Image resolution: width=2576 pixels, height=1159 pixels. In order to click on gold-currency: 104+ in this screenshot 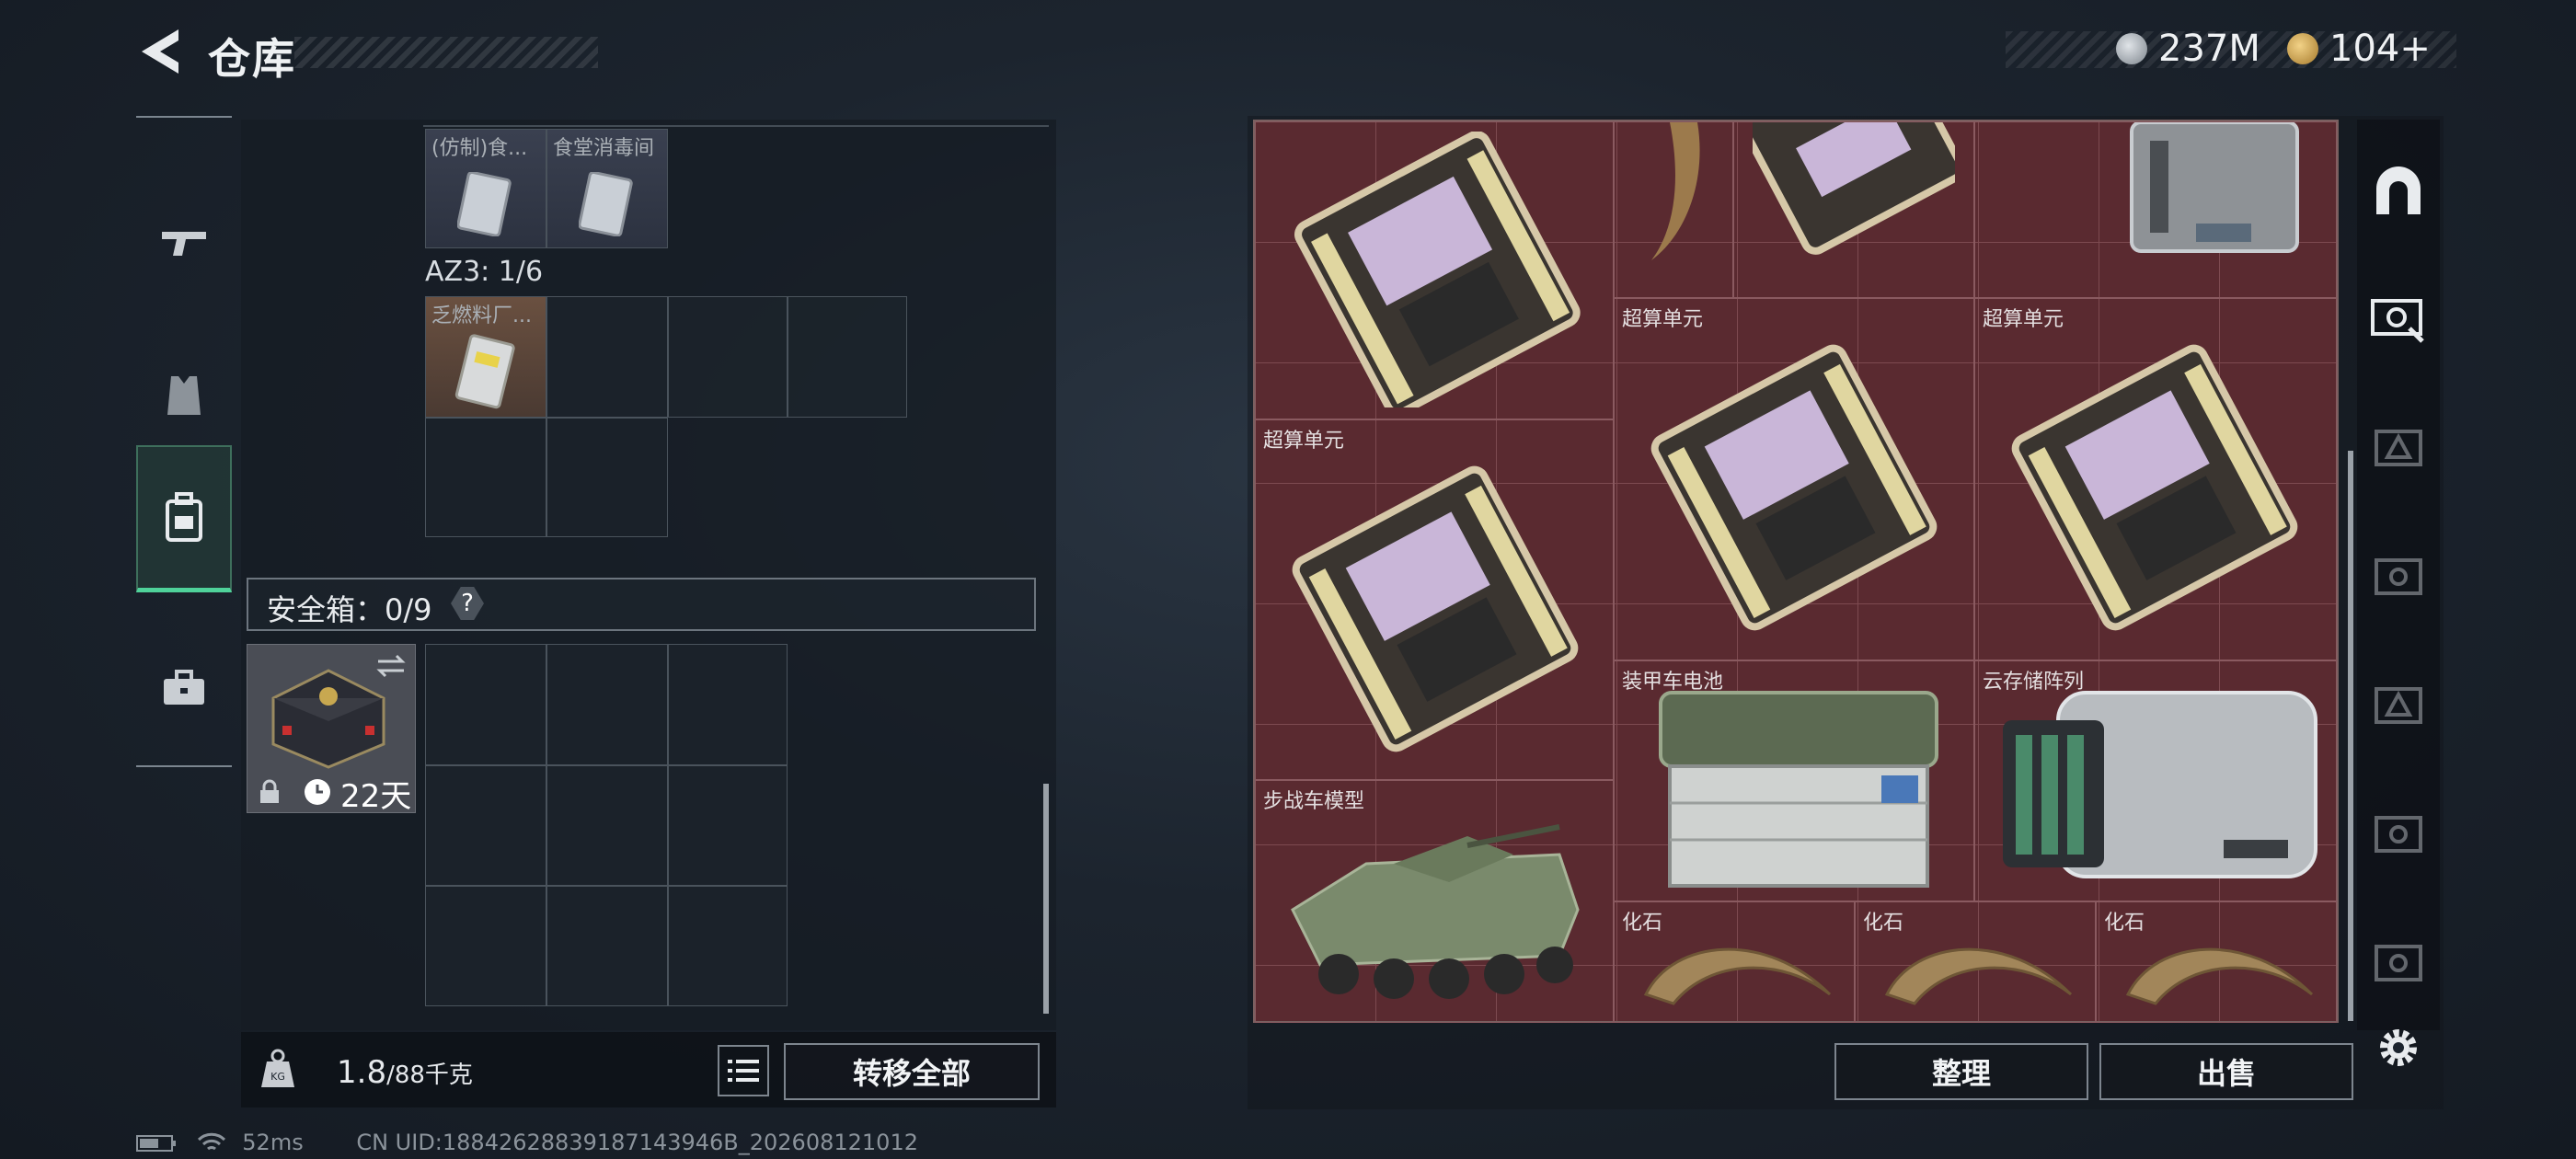, I will do `click(2359, 49)`.